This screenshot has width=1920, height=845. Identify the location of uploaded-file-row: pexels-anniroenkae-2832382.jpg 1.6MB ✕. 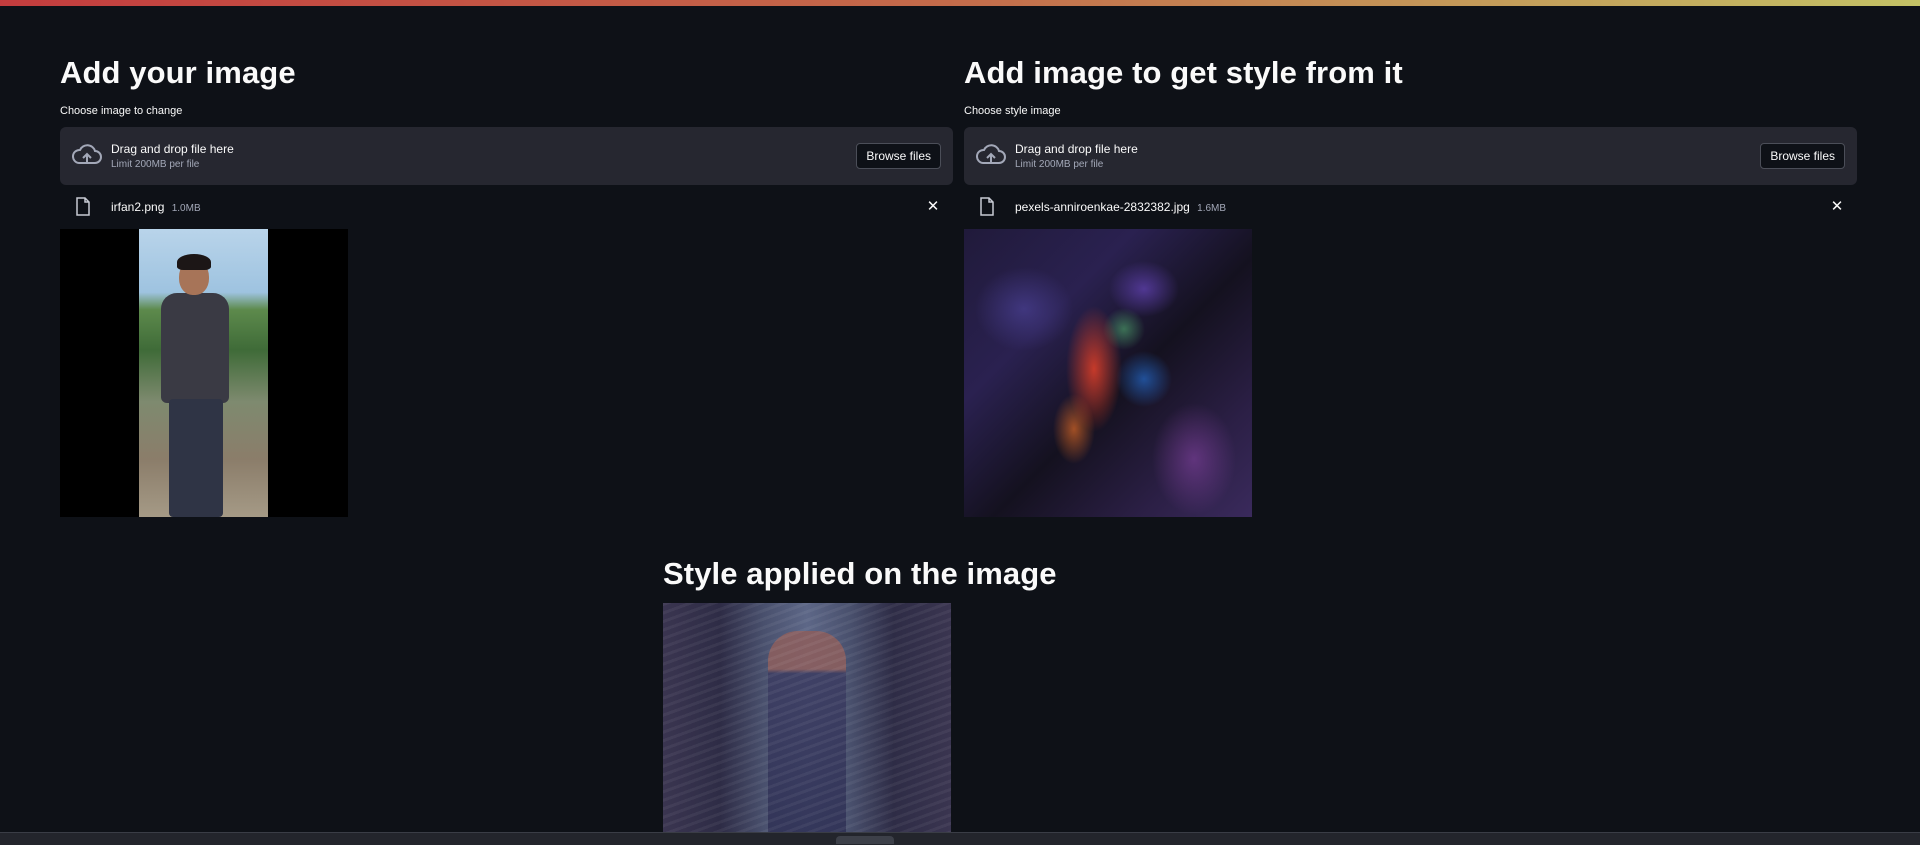
(1410, 207).